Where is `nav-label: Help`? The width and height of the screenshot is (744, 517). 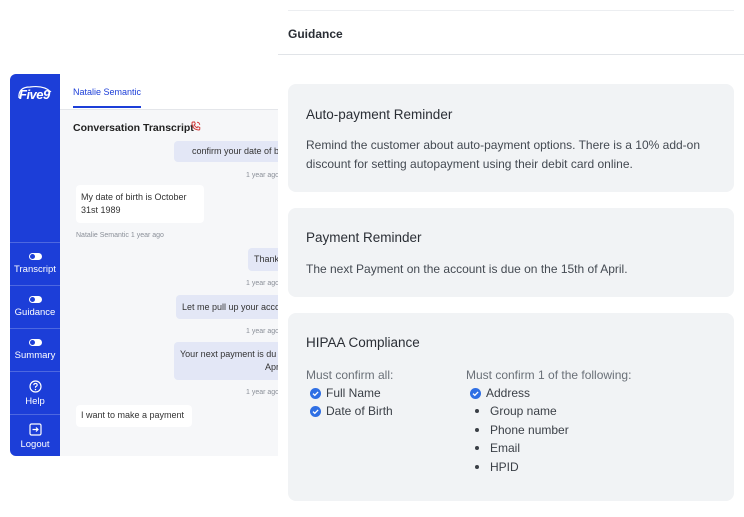 nav-label: Help is located at coordinates (35, 401).